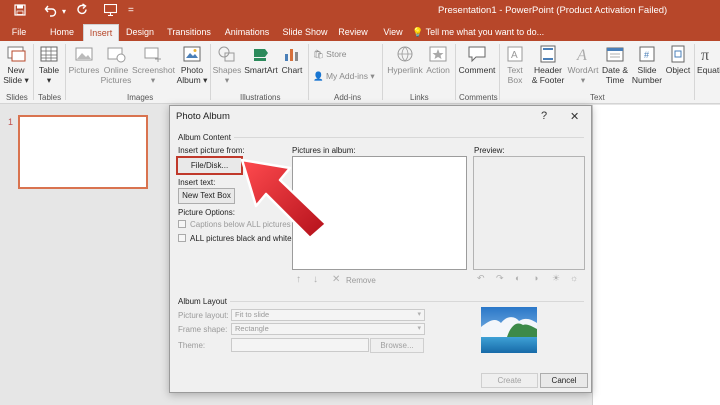  Describe the element at coordinates (597, 97) in the screenshot. I see `group-text: Text` at that location.